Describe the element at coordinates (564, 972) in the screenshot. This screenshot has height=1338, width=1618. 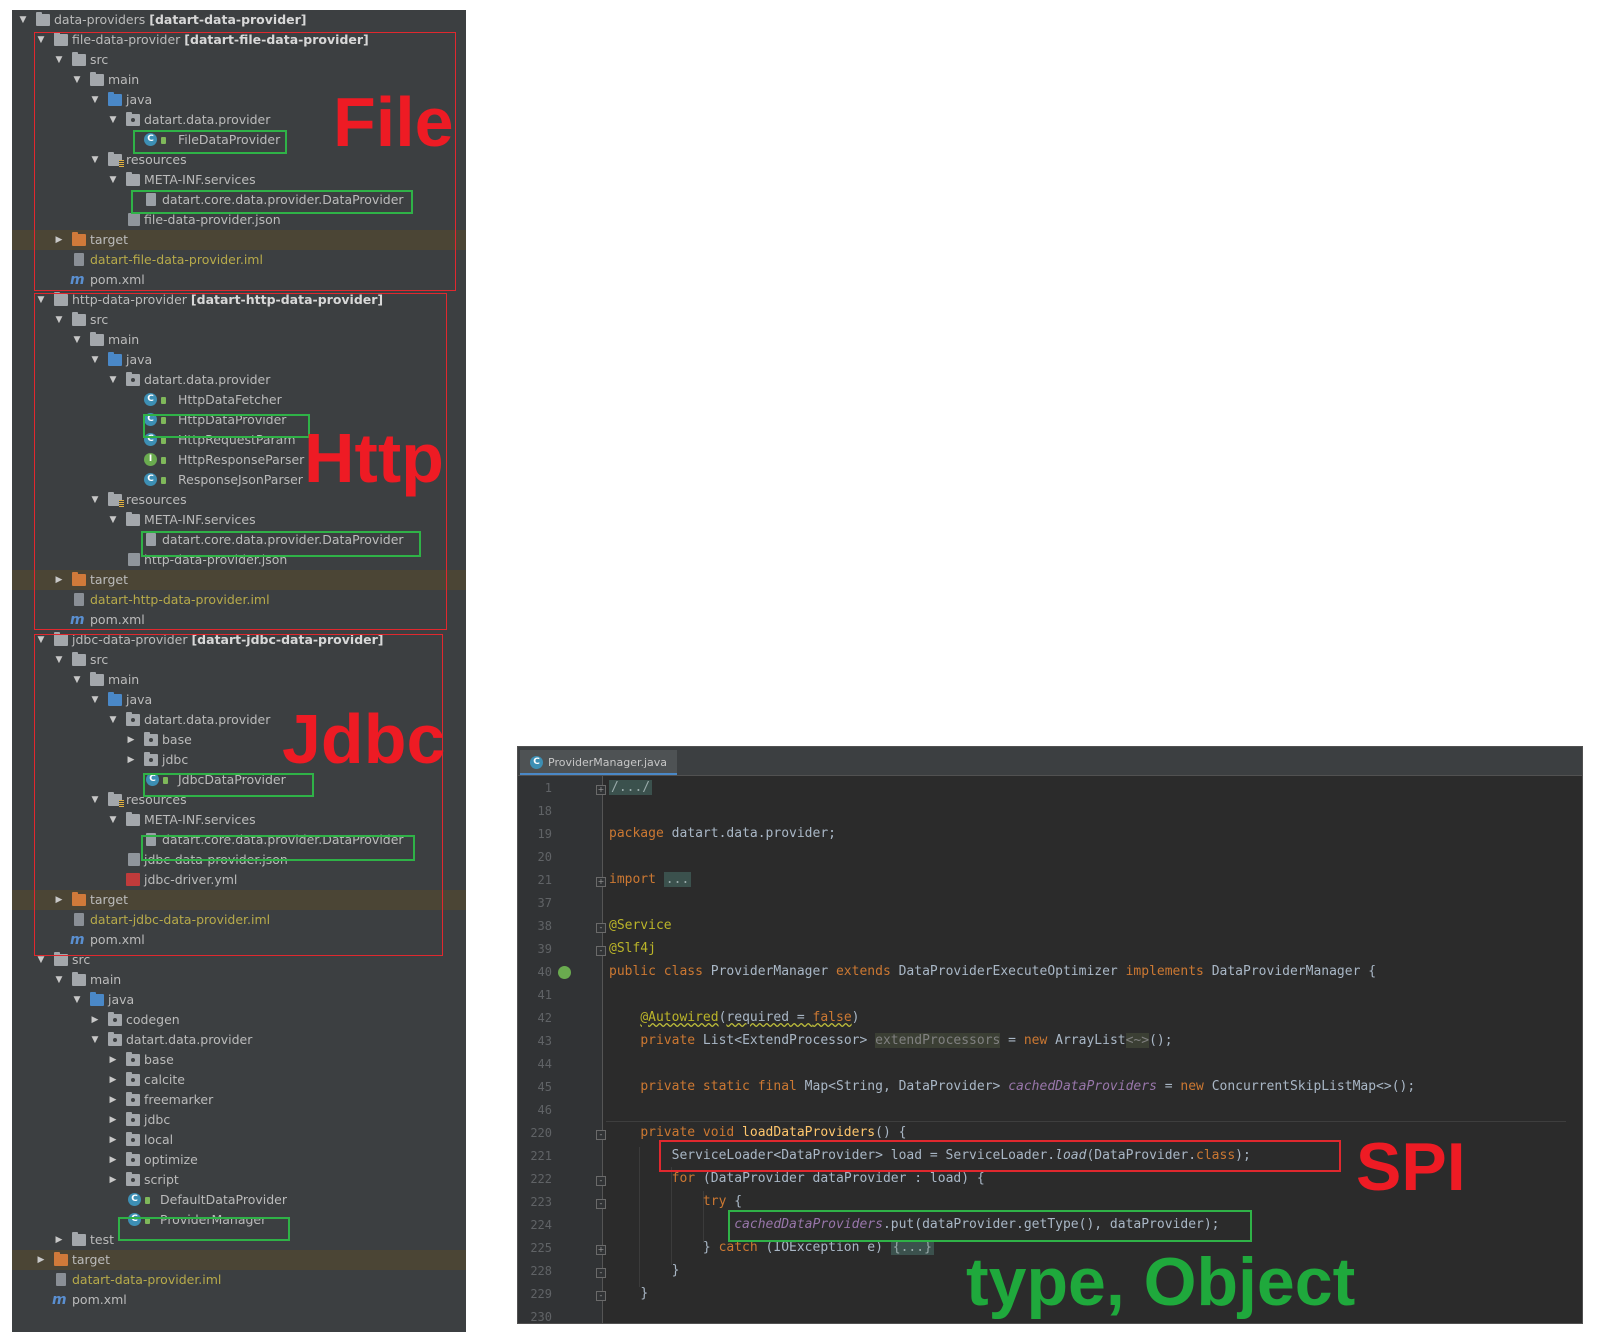
I see `spring-bean-icon` at that location.